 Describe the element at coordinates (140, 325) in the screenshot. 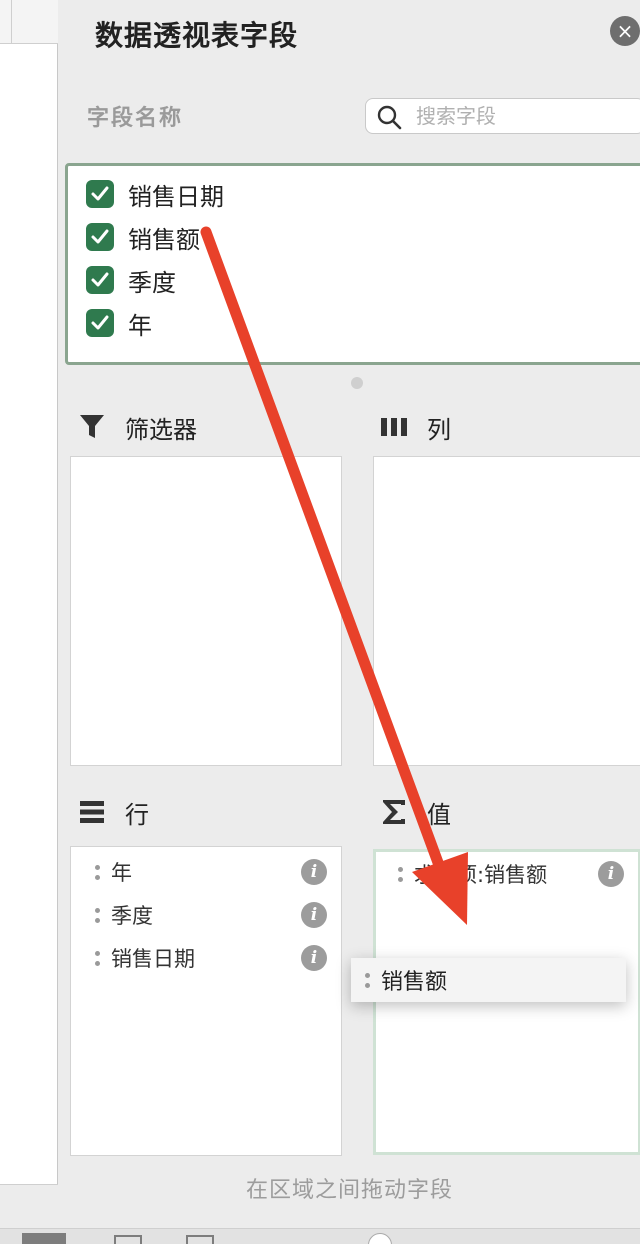

I see `field-label: 年` at that location.